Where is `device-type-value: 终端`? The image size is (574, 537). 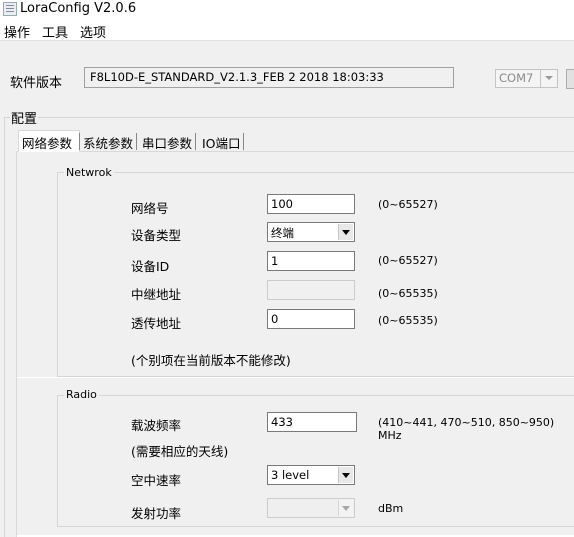 device-type-value: 终端 is located at coordinates (282, 233).